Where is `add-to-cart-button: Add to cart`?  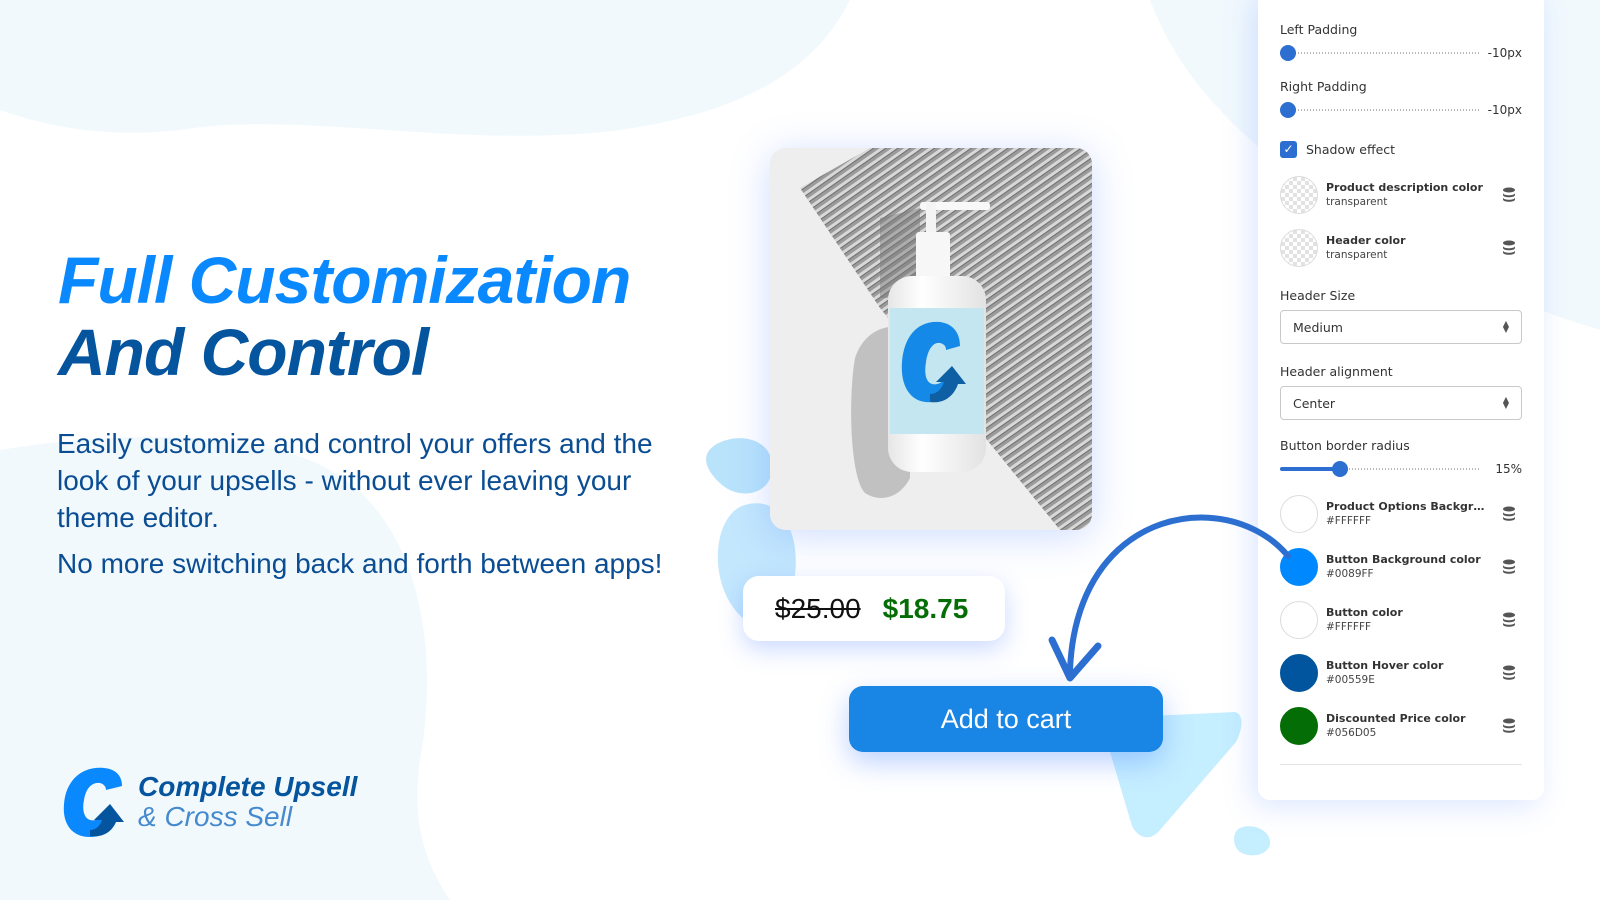 add-to-cart-button: Add to cart is located at coordinates (1006, 719).